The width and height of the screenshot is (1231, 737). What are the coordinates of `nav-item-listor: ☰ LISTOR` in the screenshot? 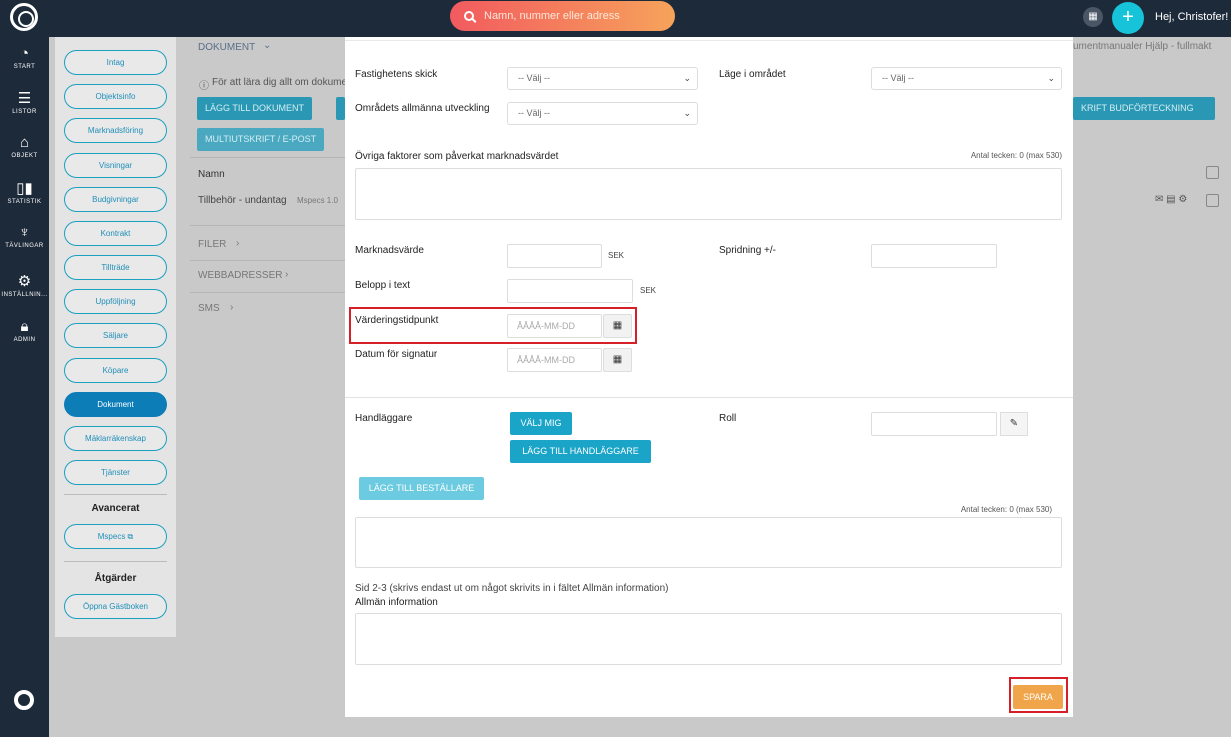 It's located at (24, 102).